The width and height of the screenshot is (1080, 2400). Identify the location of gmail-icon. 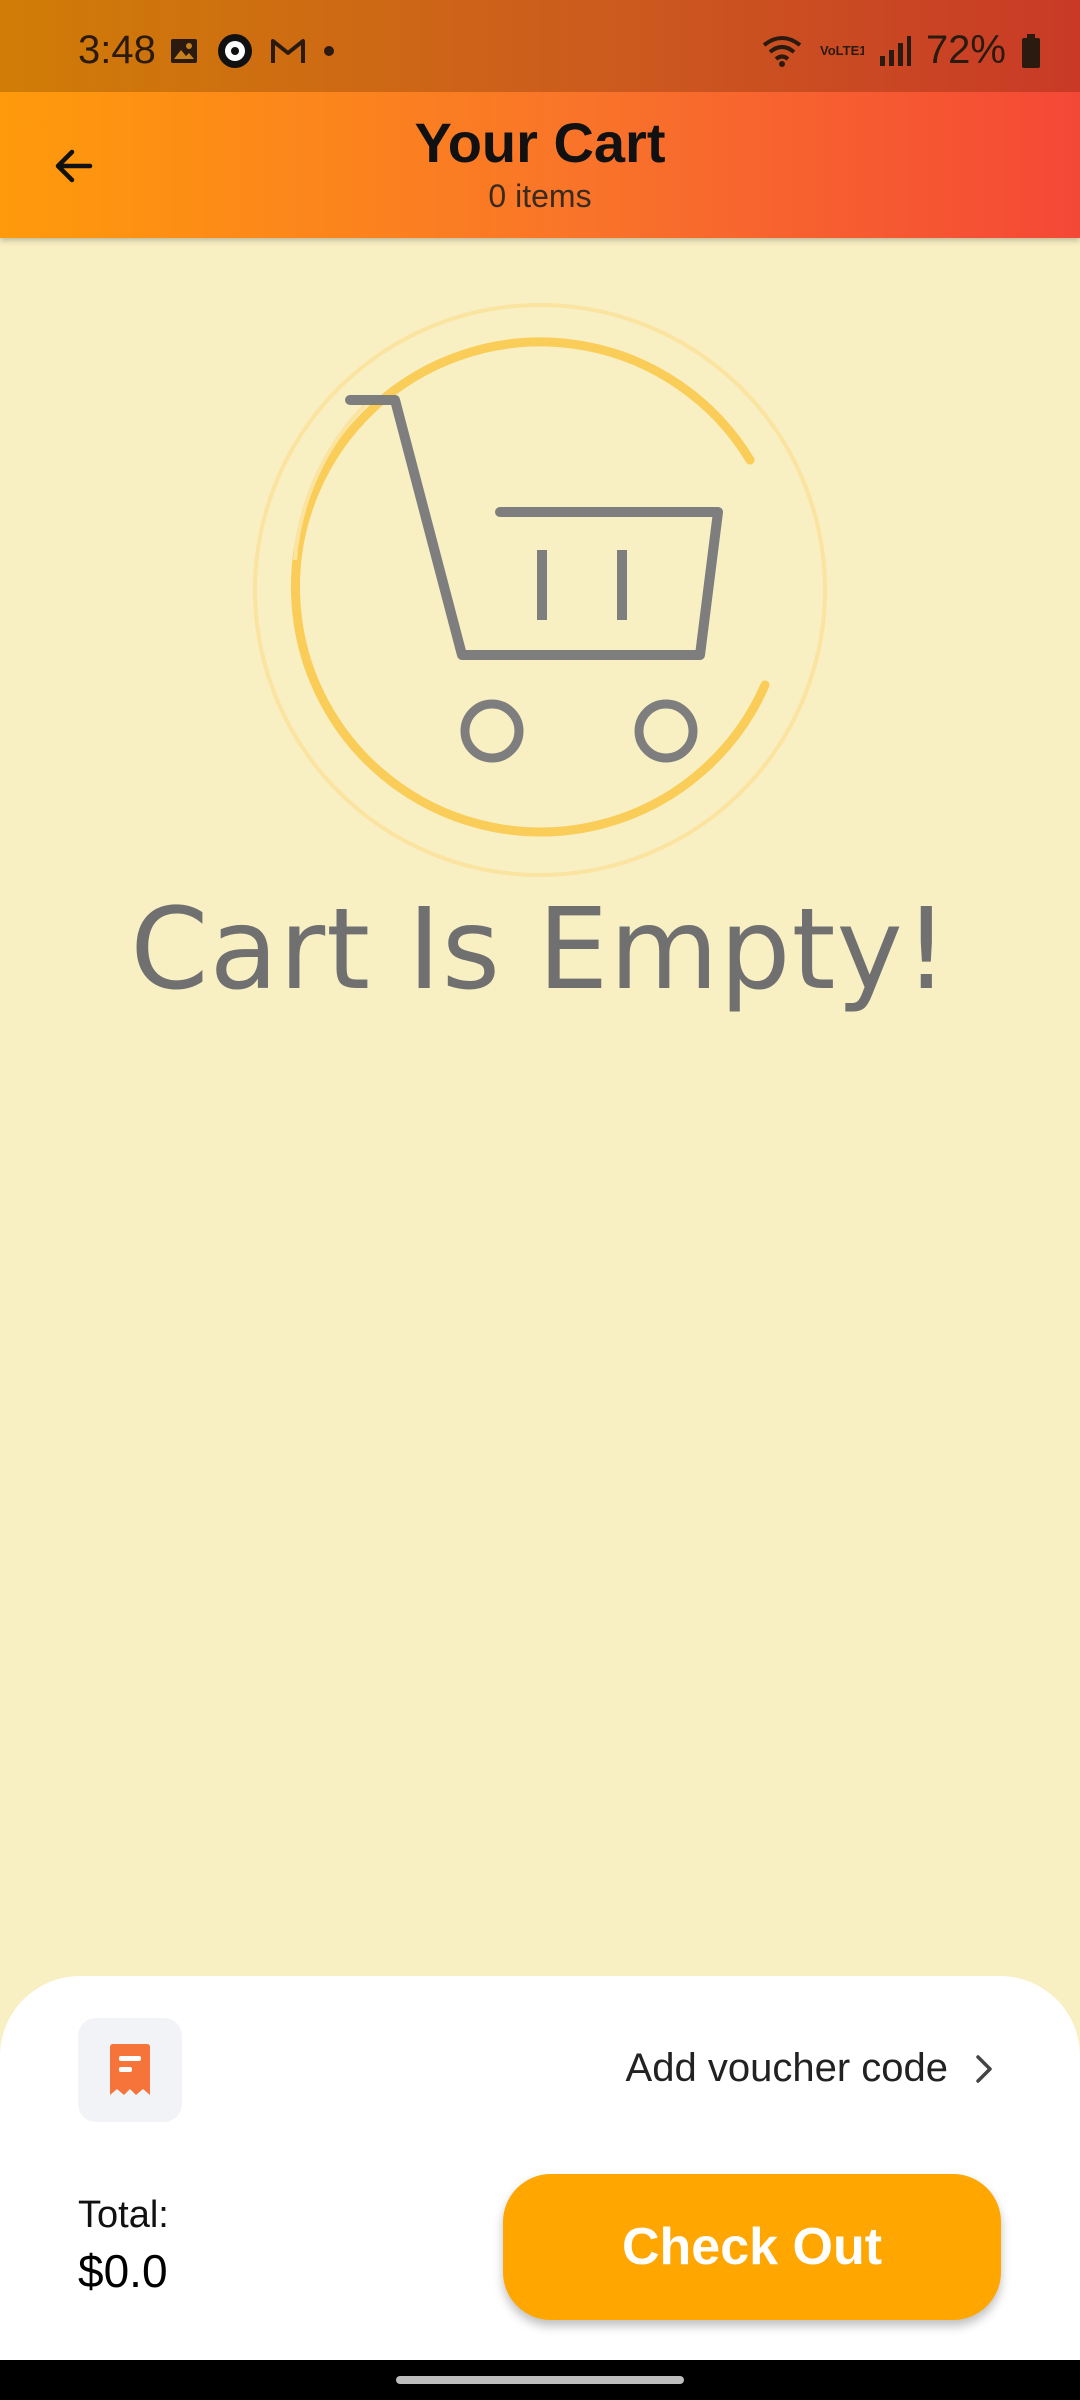
(288, 51).